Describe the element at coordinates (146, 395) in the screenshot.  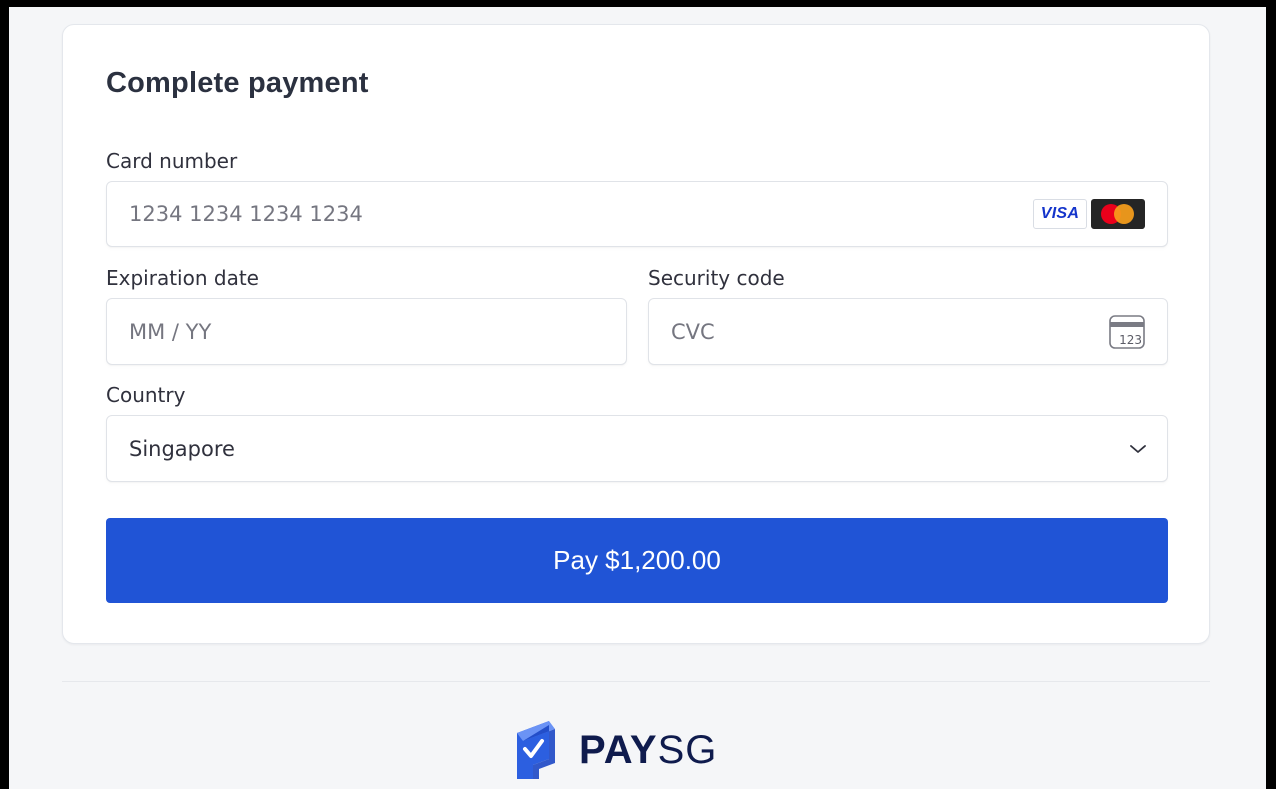
I see `country-label: Country` at that location.